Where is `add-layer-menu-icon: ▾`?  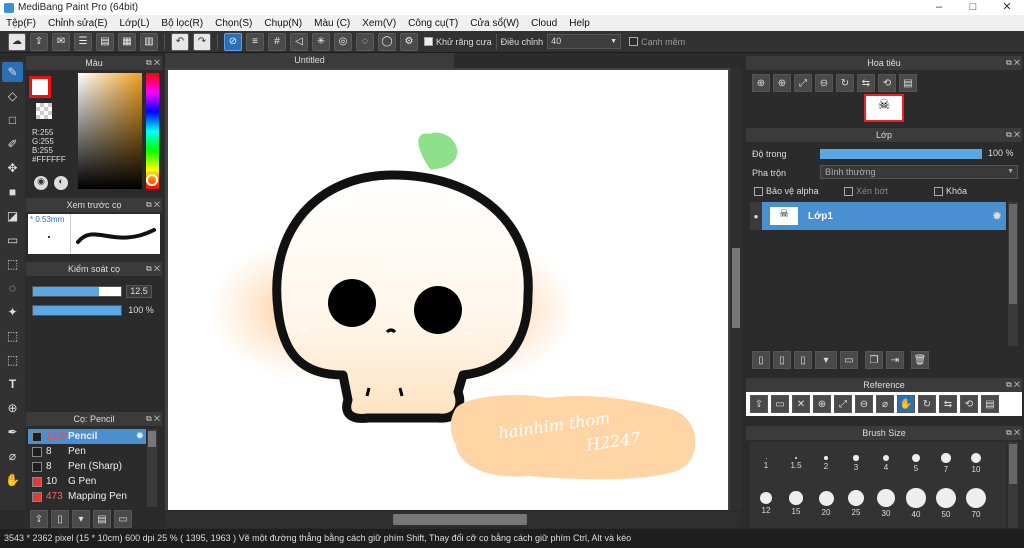
add-layer-menu-icon: ▾ is located at coordinates (826, 360).